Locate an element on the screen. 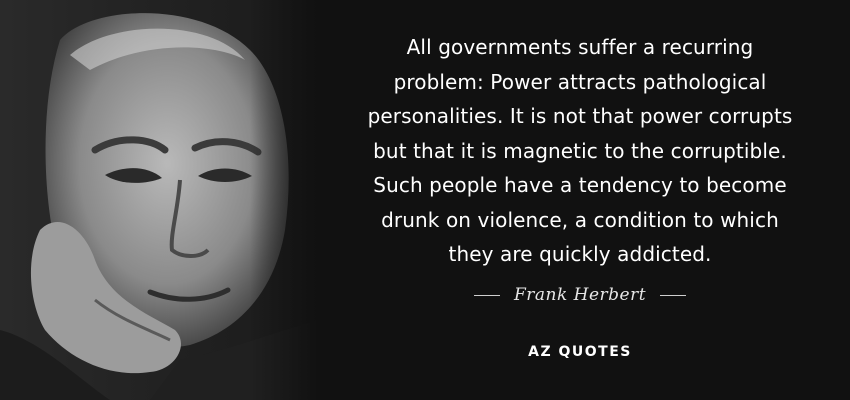  brand-logo: AZ QUOTES is located at coordinates (580, 352).